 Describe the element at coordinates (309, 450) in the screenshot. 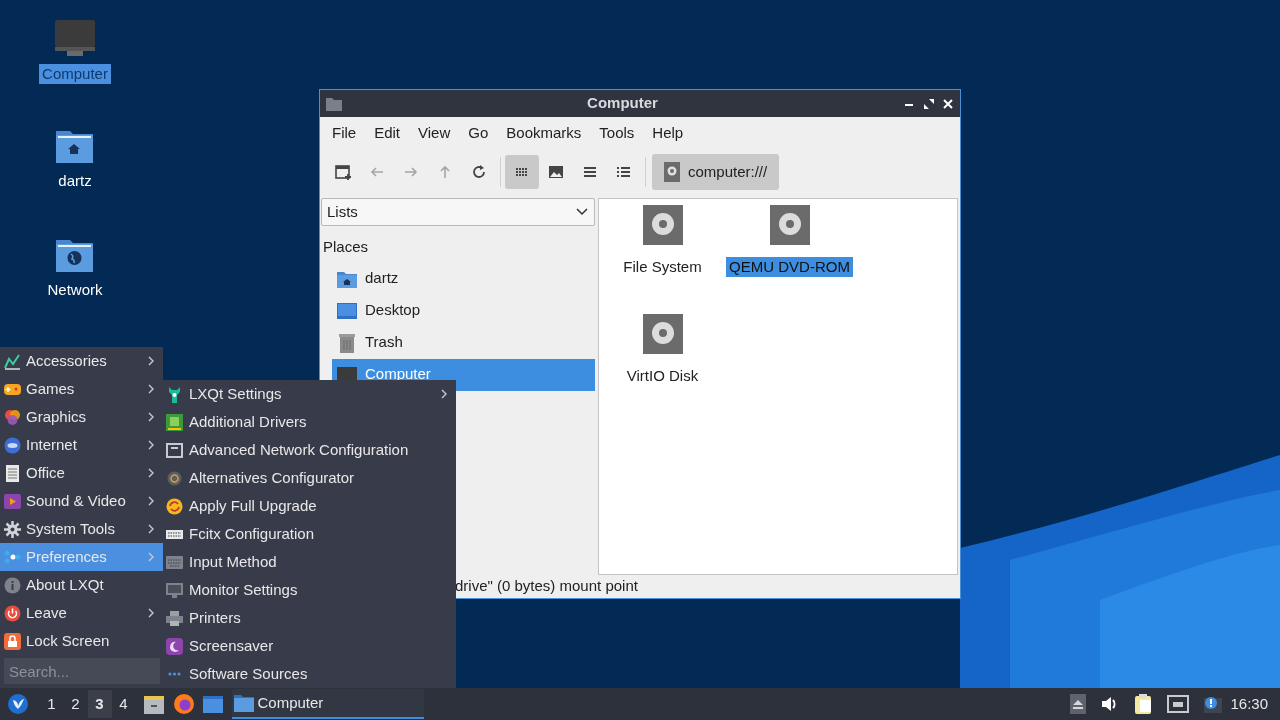

I see `menu-item: Advanced Network Configuration` at that location.